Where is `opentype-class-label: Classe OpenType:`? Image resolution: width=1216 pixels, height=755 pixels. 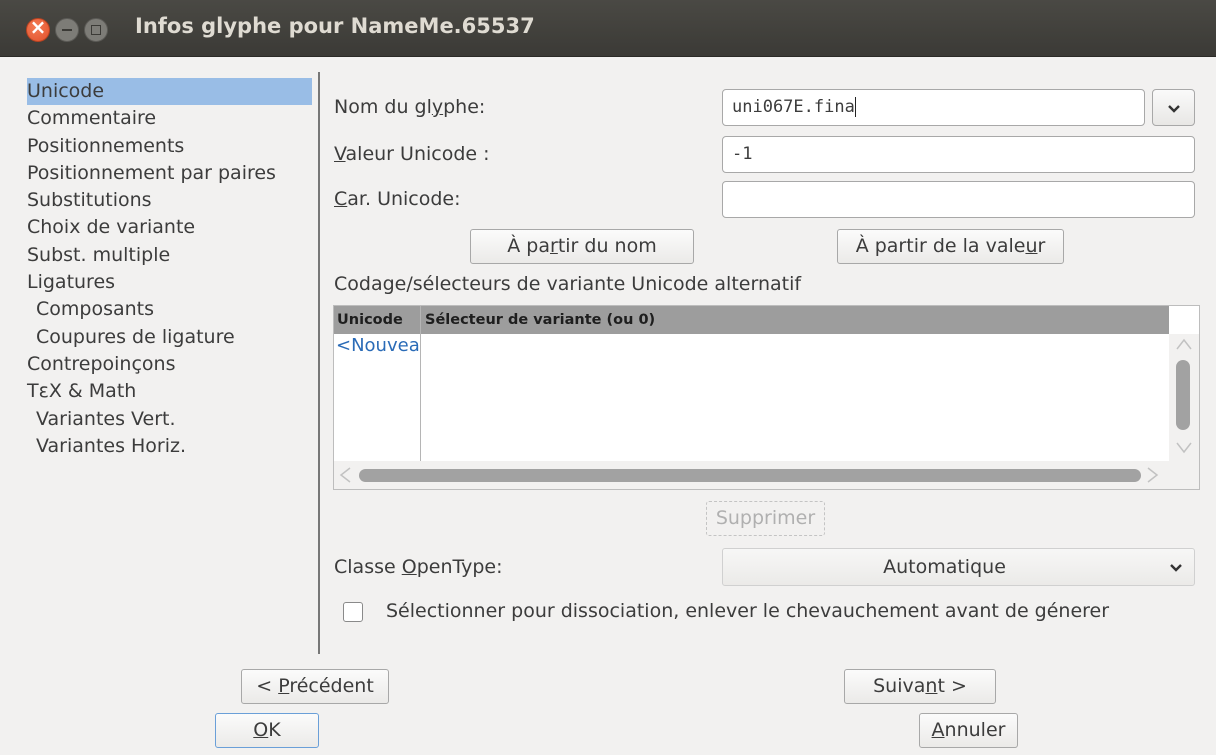
opentype-class-label: Classe OpenType: is located at coordinates (418, 567).